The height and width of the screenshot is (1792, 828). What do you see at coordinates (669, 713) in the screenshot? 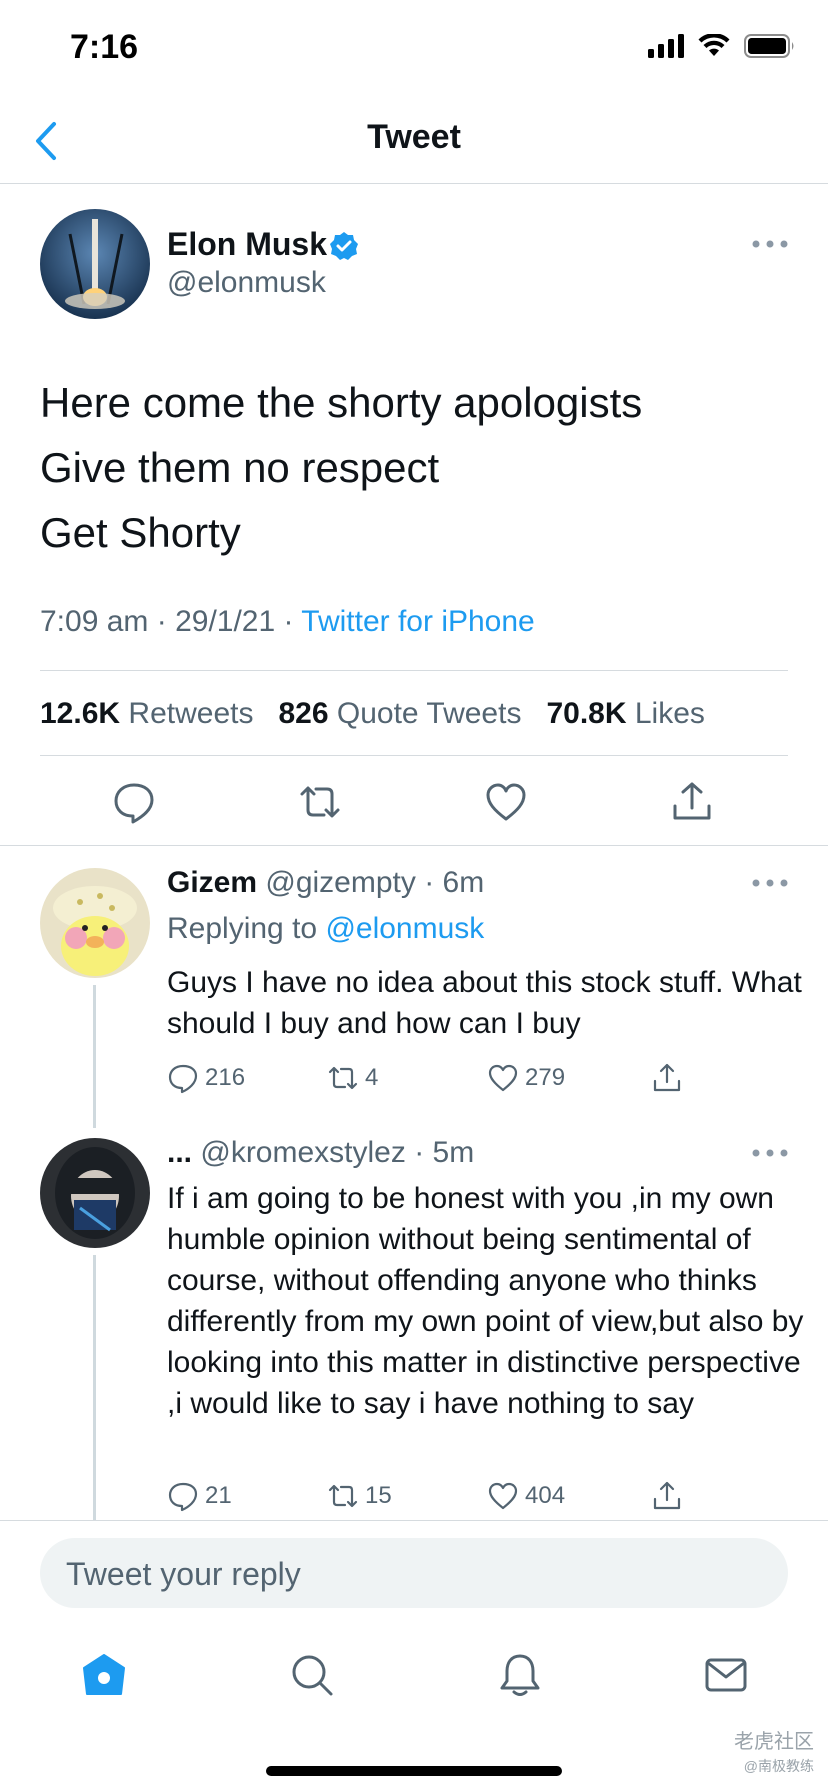
I see `likes-label: Likes` at bounding box center [669, 713].